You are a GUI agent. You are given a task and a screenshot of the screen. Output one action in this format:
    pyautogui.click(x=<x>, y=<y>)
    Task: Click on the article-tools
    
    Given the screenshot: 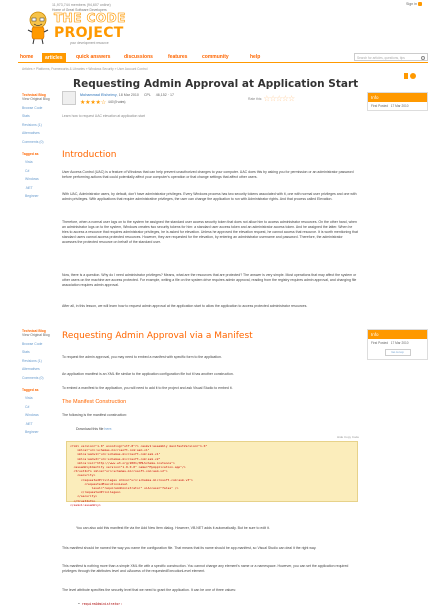 What is the action you would take?
    pyautogui.click(x=411, y=76)
    